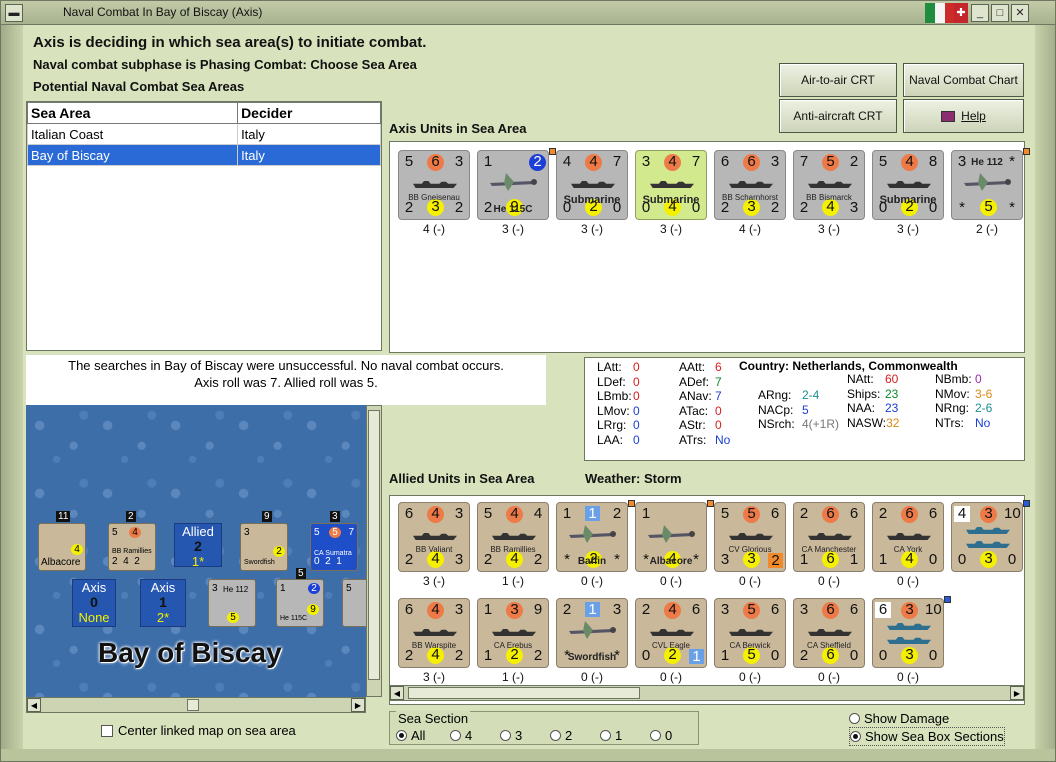  Describe the element at coordinates (198, 546) in the screenshot. I see `allied-search-box: Allied 2 1*` at that location.